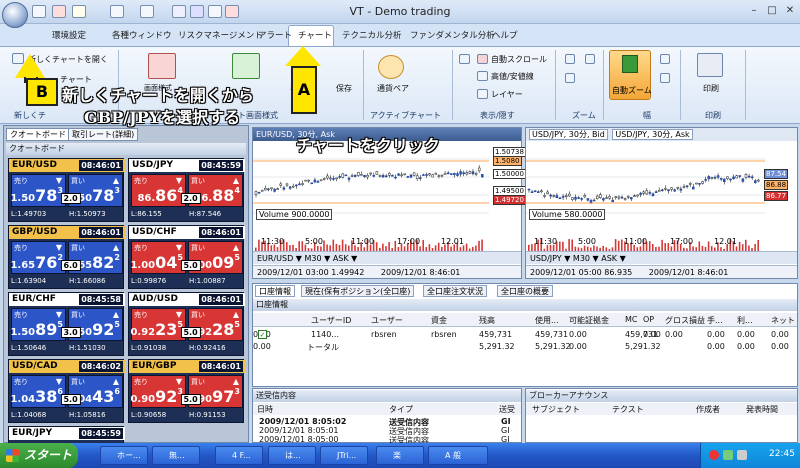  Describe the element at coordinates (710, 65) in the screenshot. I see `print-icon` at that location.